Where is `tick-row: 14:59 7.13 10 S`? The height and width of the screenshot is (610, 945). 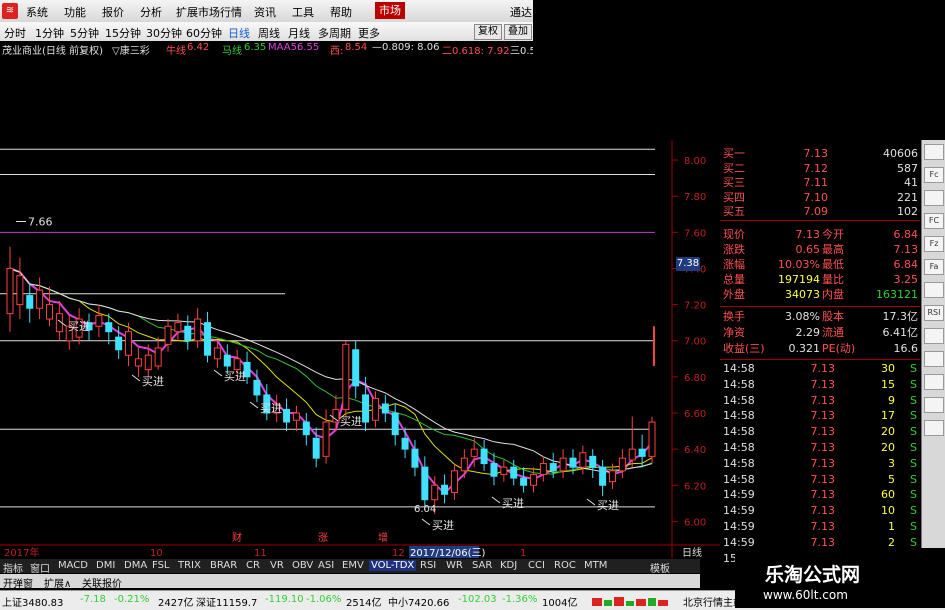
tick-row: 14:59 7.13 10 S is located at coordinates (820, 511).